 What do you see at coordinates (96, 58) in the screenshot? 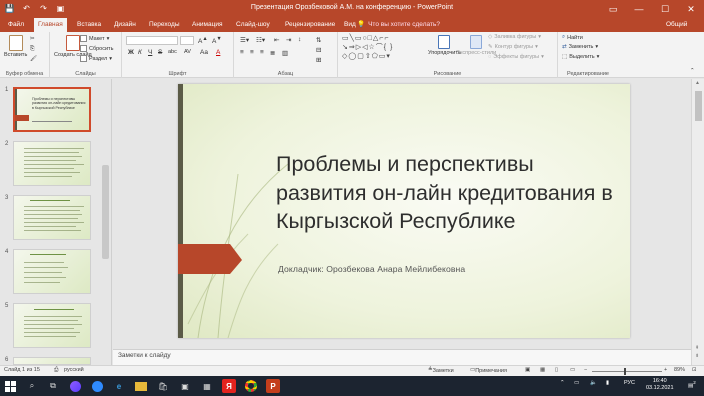
I see `section-button: Раздел ▾` at bounding box center [96, 58].